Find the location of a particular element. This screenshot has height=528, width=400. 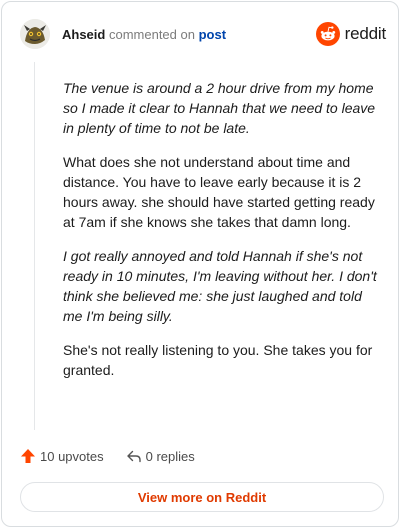

comment-header: Ahseid commented on post reddit is located at coordinates (203, 34).